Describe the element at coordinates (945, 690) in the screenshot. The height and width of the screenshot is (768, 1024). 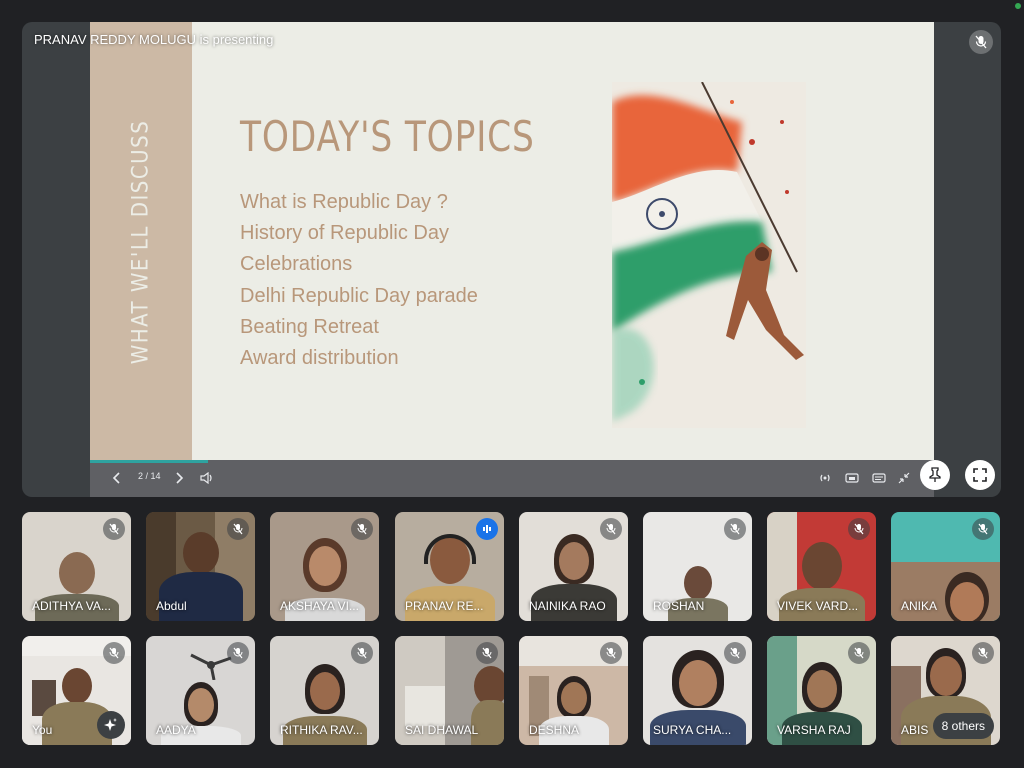
I see `participant-tile: ABIS 8 others` at that location.